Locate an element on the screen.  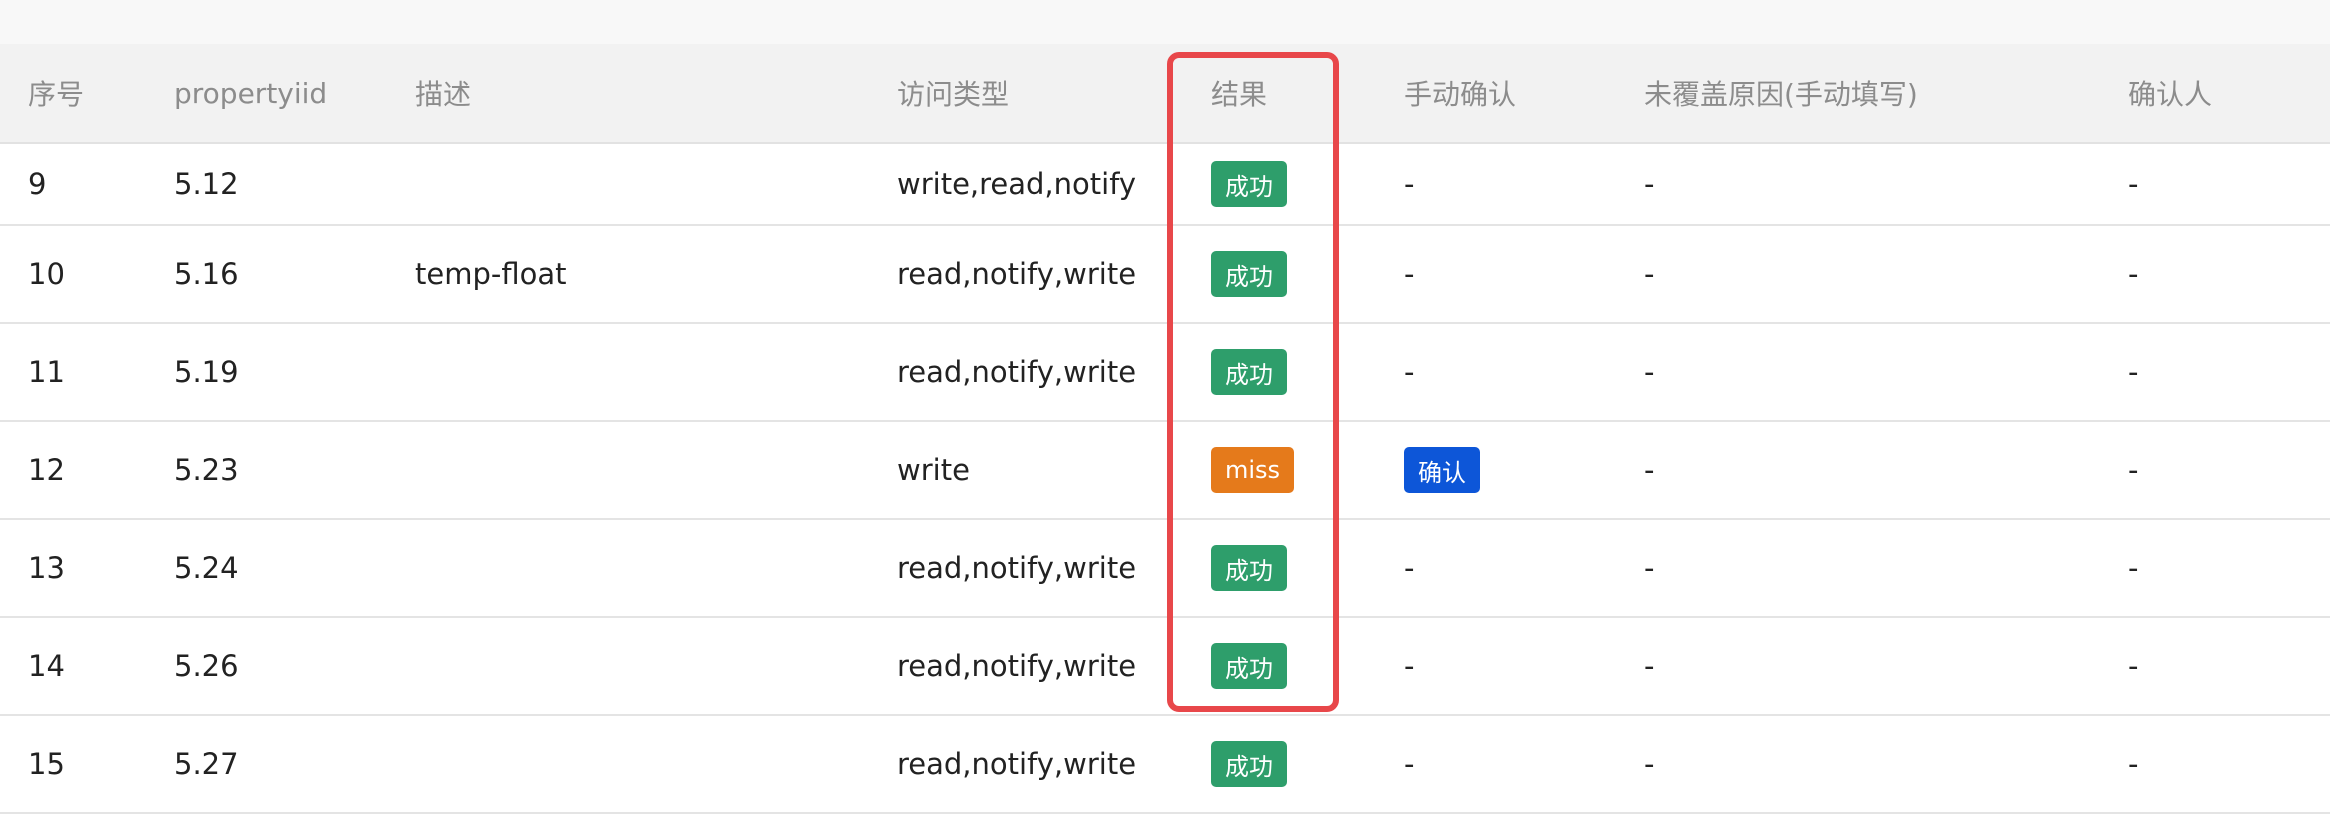
index-cell: 15 is located at coordinates (46, 764).